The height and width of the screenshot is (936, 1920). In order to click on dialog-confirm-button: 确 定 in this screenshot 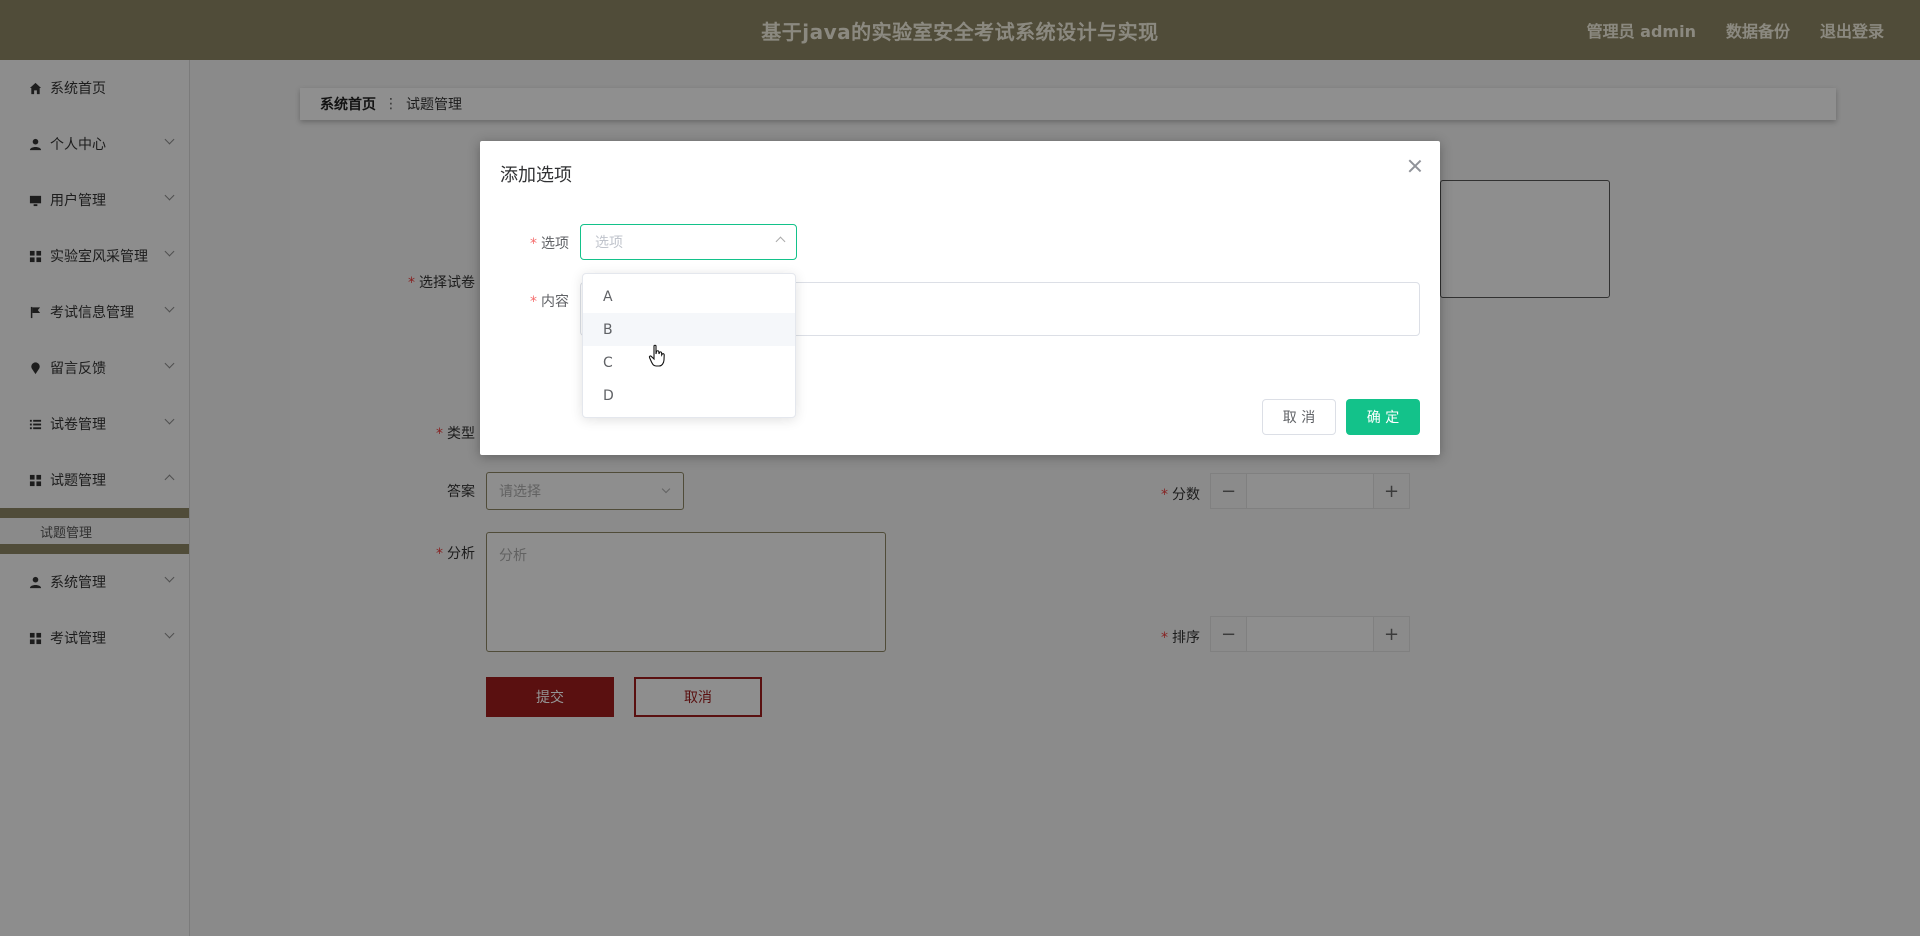, I will do `click(1383, 417)`.